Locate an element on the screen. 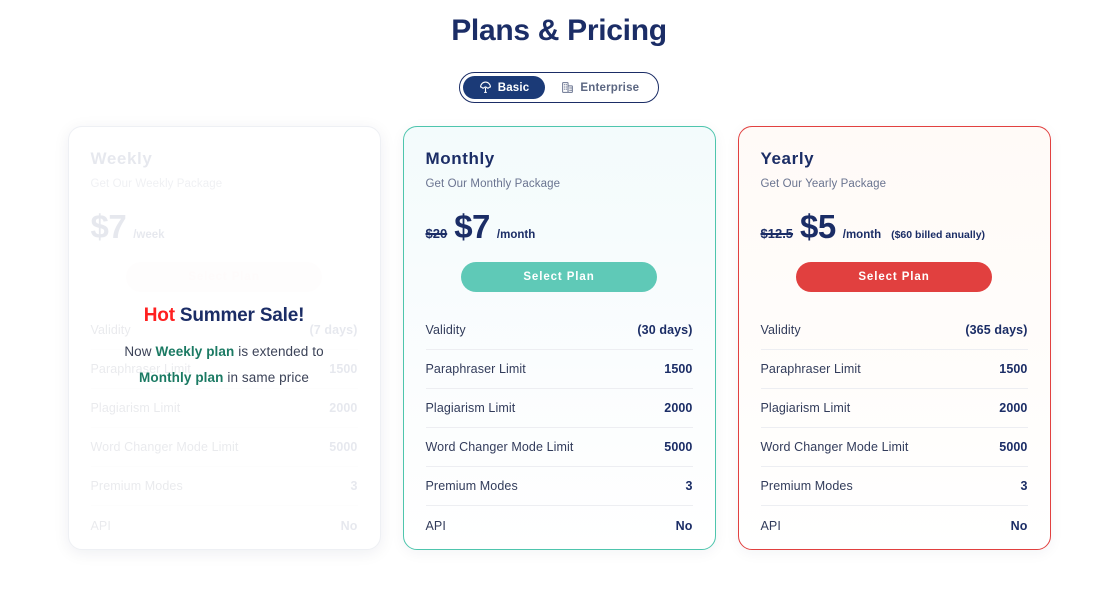 The image size is (1118, 597). feature-value: (7 days) is located at coordinates (333, 330).